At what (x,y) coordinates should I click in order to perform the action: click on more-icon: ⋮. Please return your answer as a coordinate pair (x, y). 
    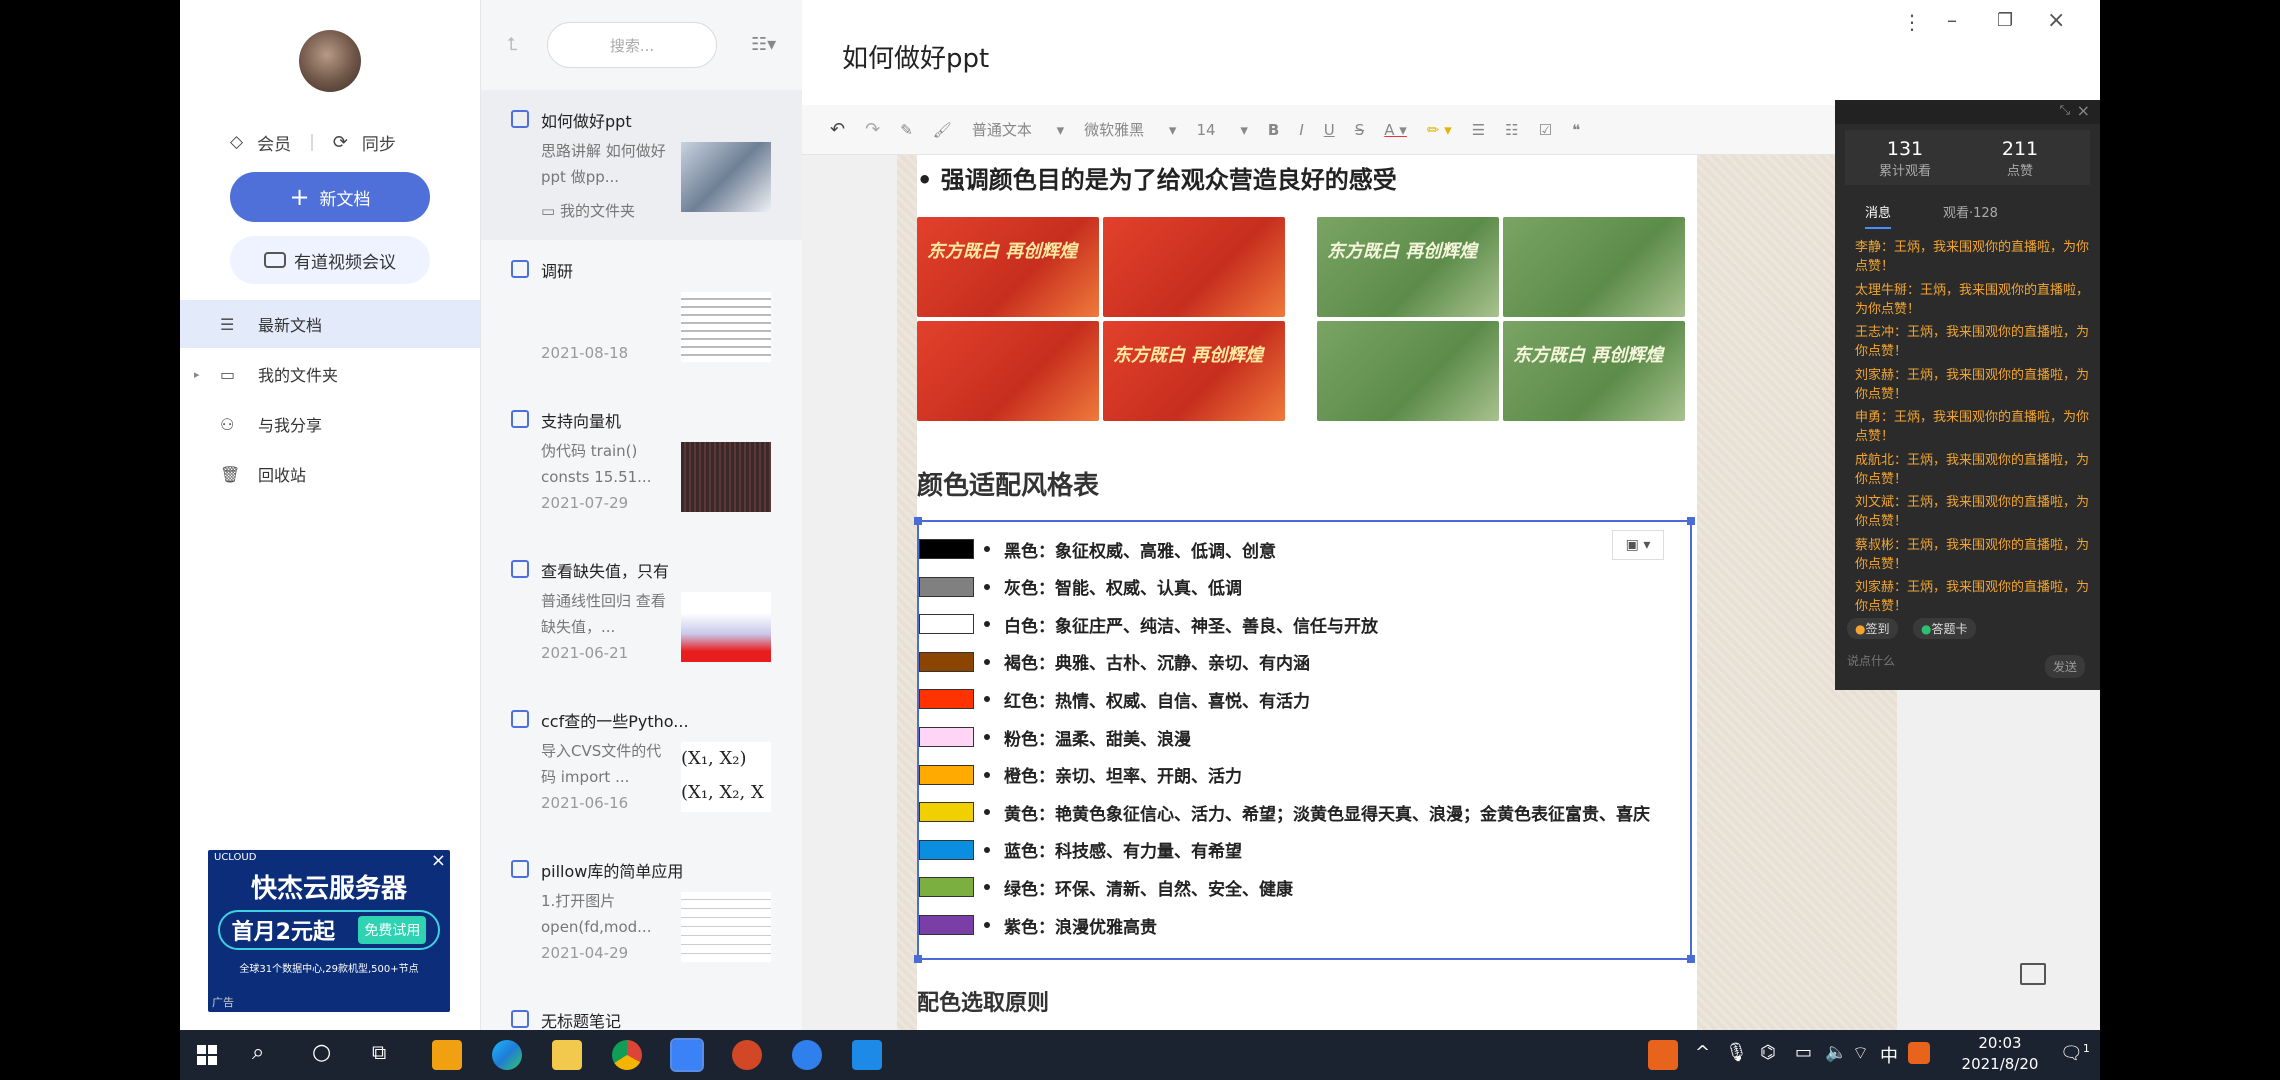
    Looking at the image, I should click on (1912, 22).